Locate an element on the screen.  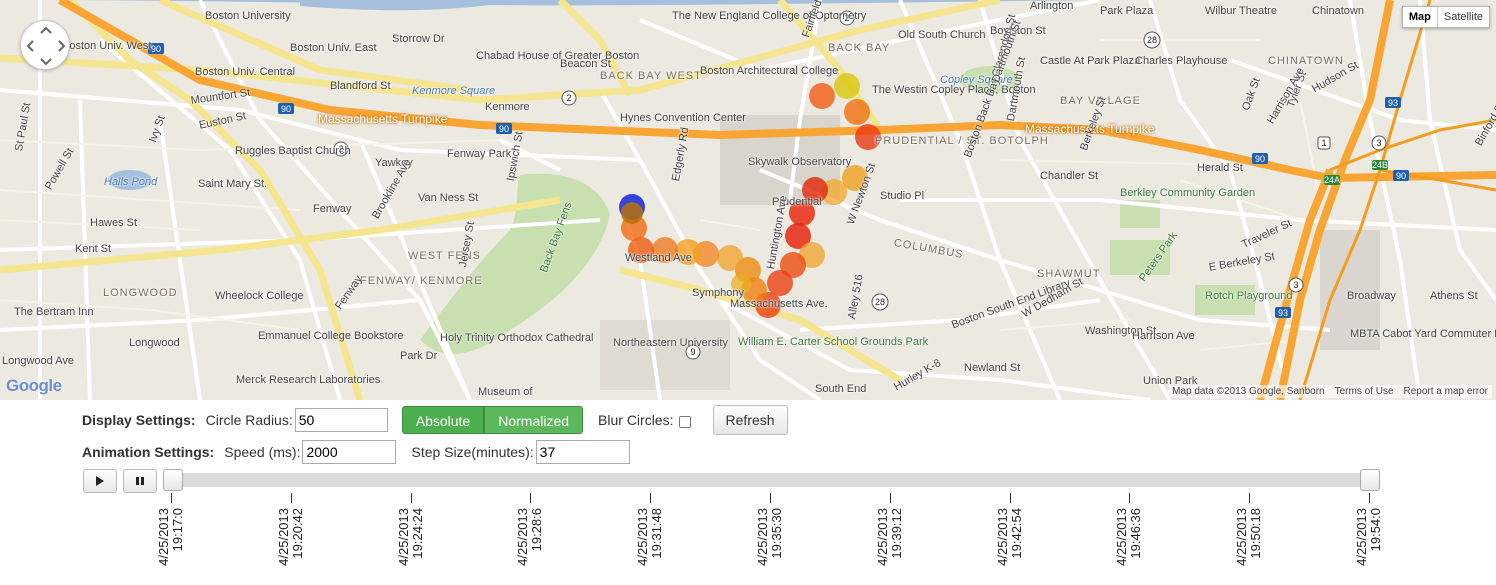
map-label: PRUDENTIAL / ST. BOTOLPH is located at coordinates (962, 141).